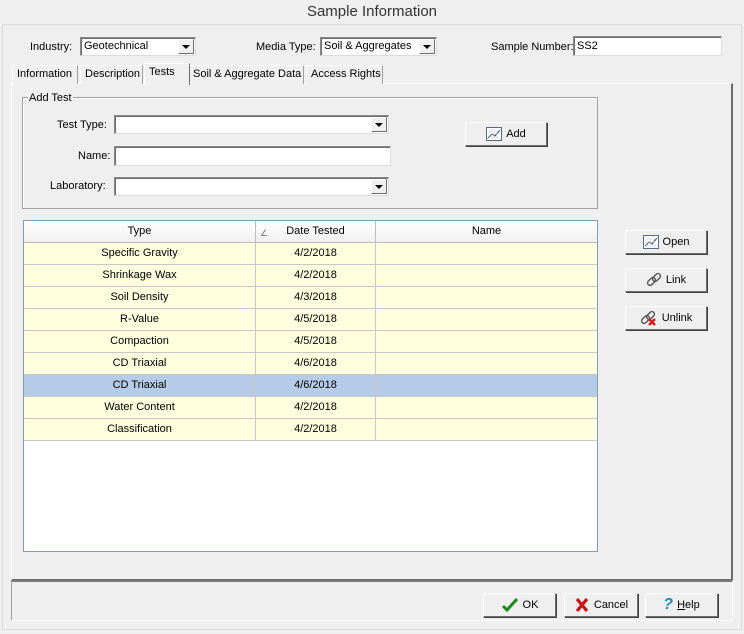 The width and height of the screenshot is (744, 634). Describe the element at coordinates (140, 319) in the screenshot. I see `cell-type: R-Value` at that location.